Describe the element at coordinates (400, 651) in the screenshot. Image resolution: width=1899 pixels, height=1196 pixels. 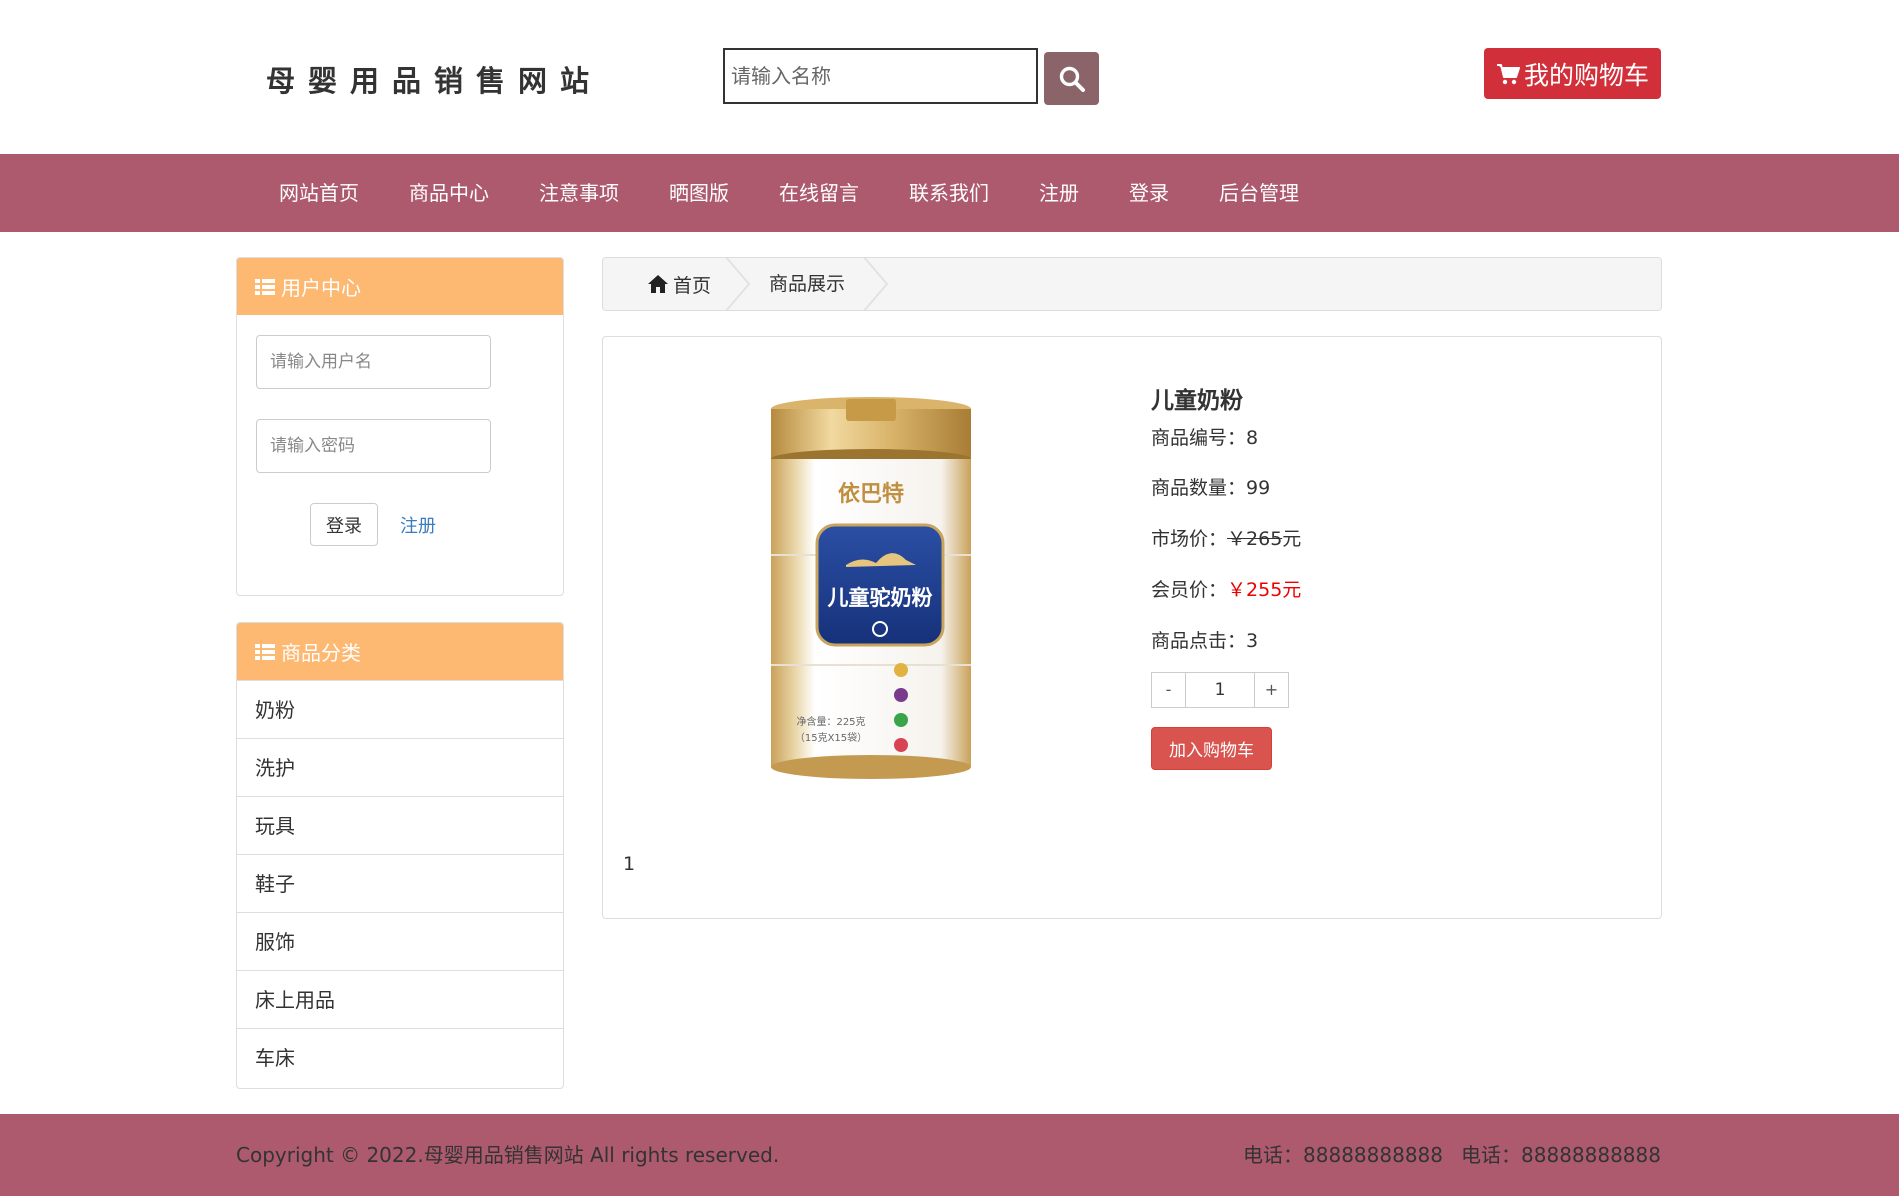
I see `category-header: 商品分类` at that location.